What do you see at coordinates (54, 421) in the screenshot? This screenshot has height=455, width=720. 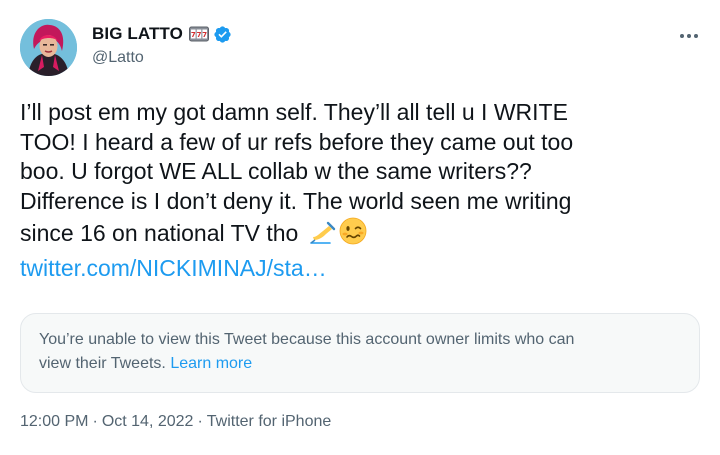 I see `tweet-time: 12:00 PM` at bounding box center [54, 421].